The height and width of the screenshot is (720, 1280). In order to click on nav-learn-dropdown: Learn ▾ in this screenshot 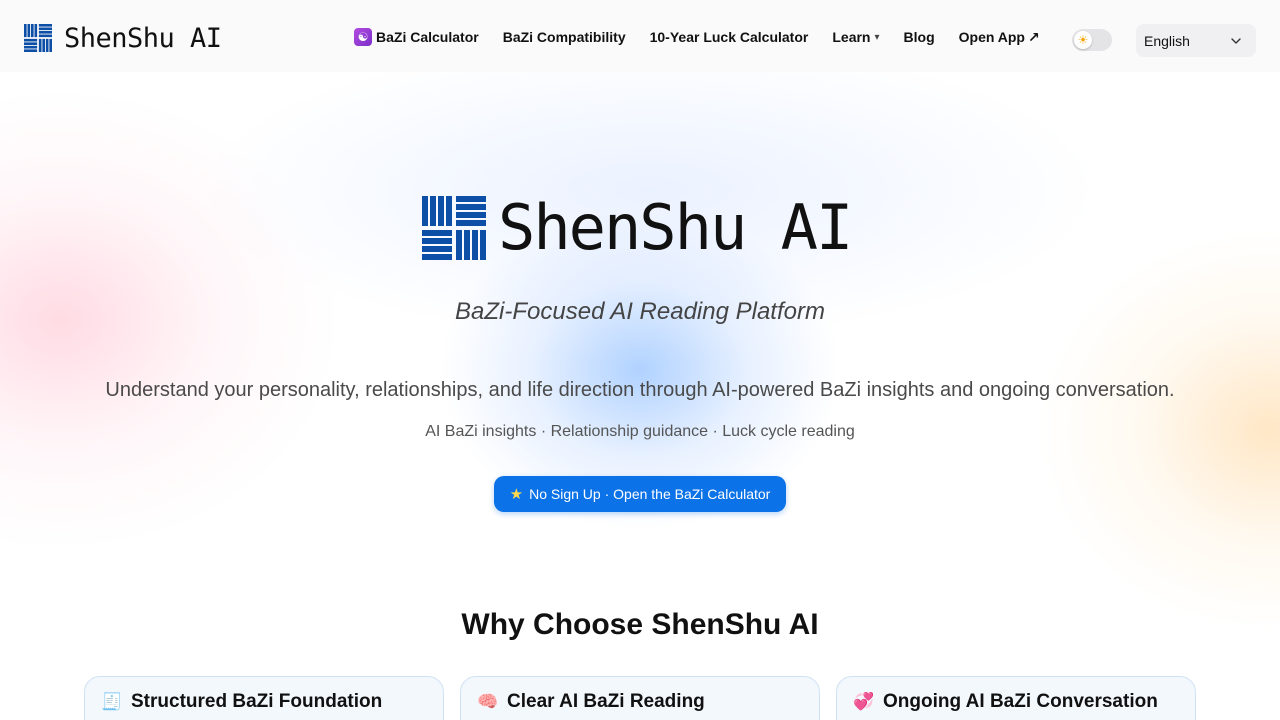, I will do `click(855, 37)`.